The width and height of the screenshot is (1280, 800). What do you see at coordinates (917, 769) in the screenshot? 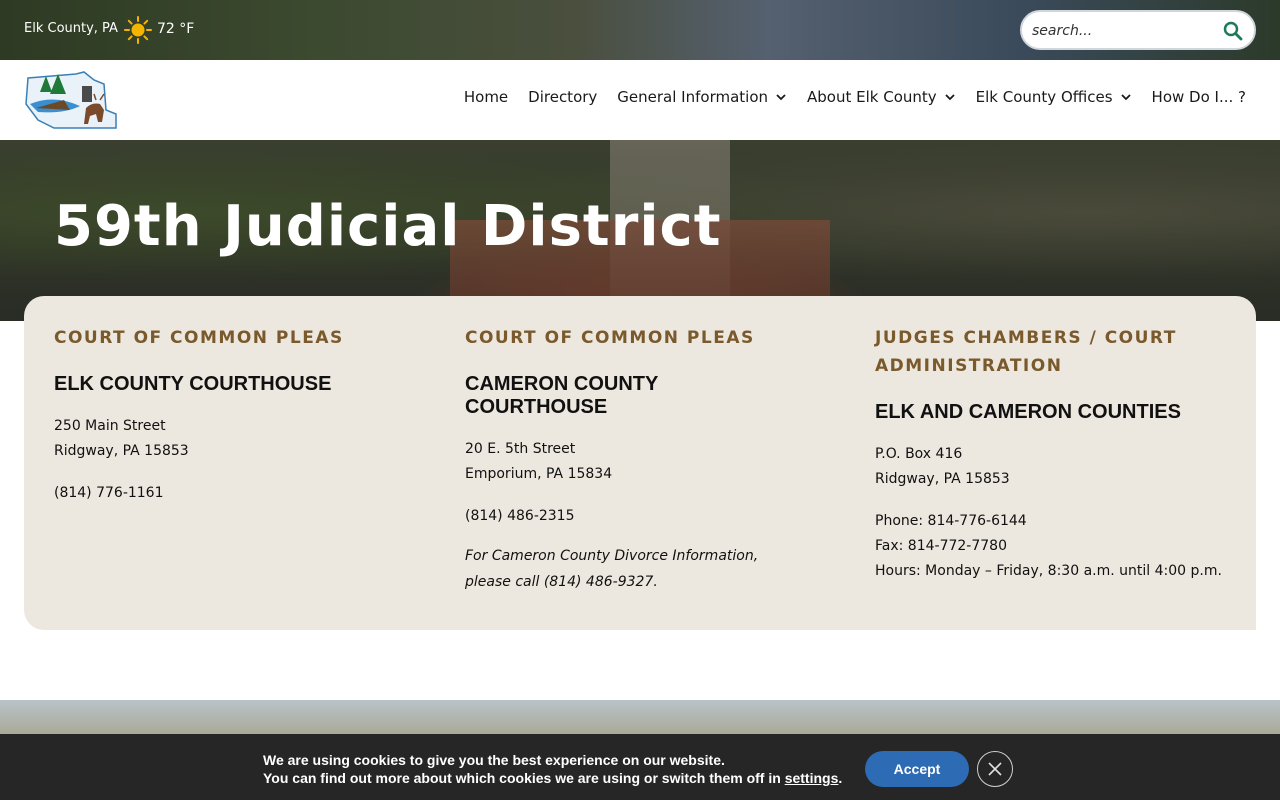
I see `accept-cookies-button: Accept` at bounding box center [917, 769].